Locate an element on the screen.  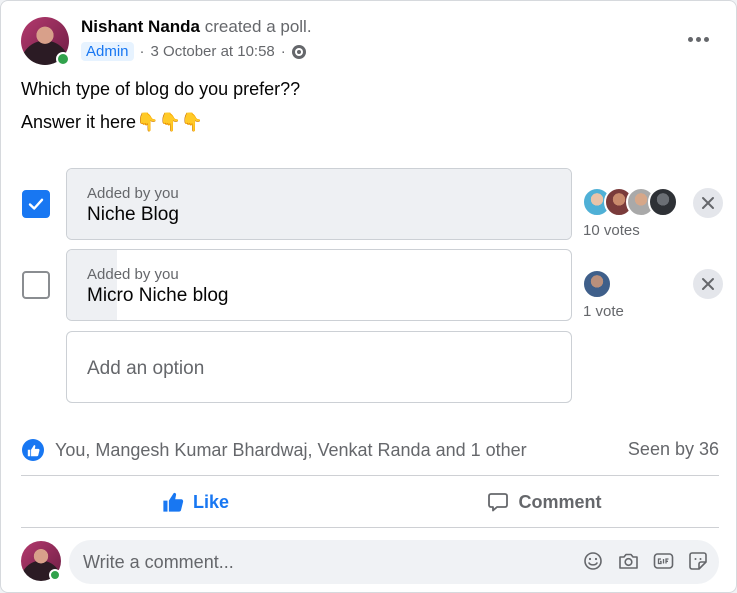
option-2-vote-count: 1 vote is located at coordinates (603, 311).